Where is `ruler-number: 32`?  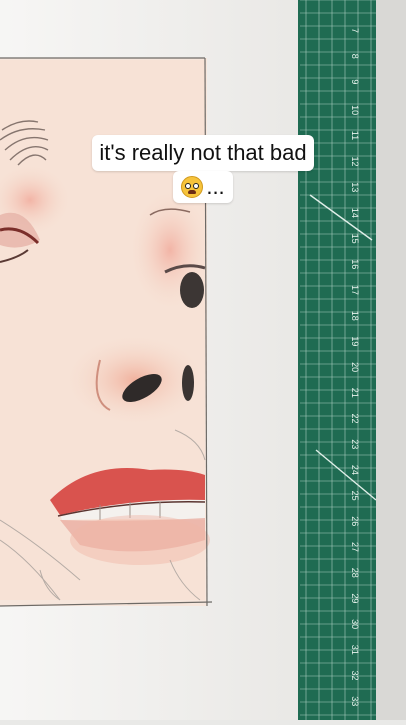 ruler-number: 32 is located at coordinates (355, 676).